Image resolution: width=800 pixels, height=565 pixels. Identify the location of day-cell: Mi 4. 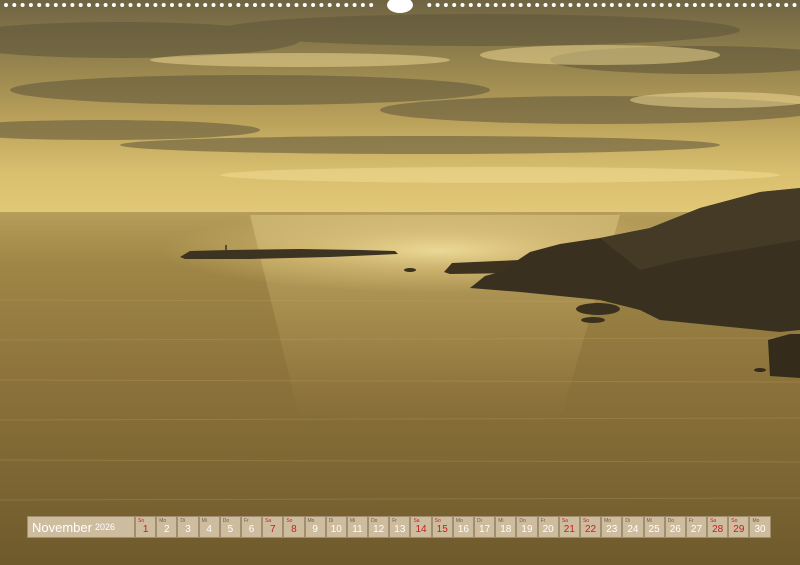
(209, 527).